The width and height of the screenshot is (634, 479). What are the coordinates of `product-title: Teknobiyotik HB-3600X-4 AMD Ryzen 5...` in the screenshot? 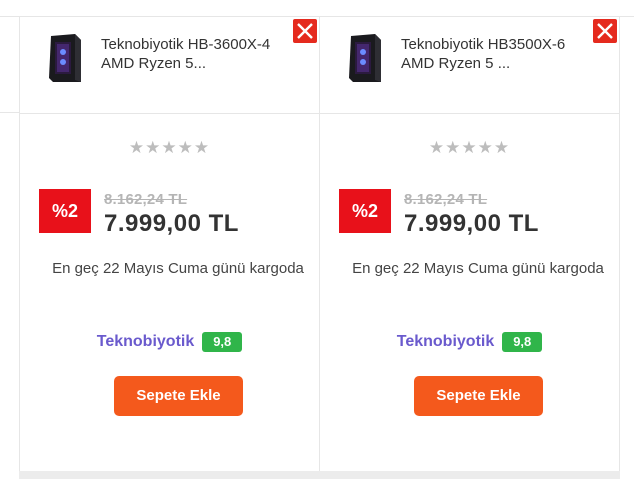 It's located at (188, 54).